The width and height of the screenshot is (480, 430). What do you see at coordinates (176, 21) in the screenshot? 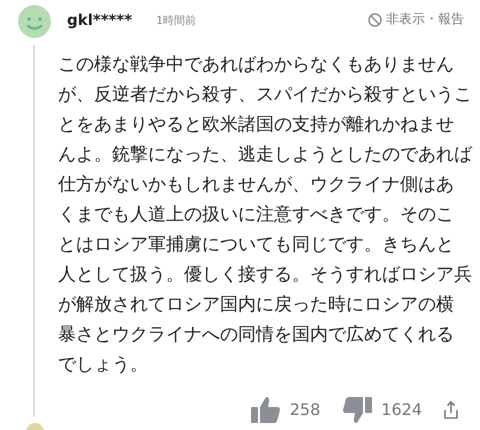
I see `timestamp: 1時間前` at bounding box center [176, 21].